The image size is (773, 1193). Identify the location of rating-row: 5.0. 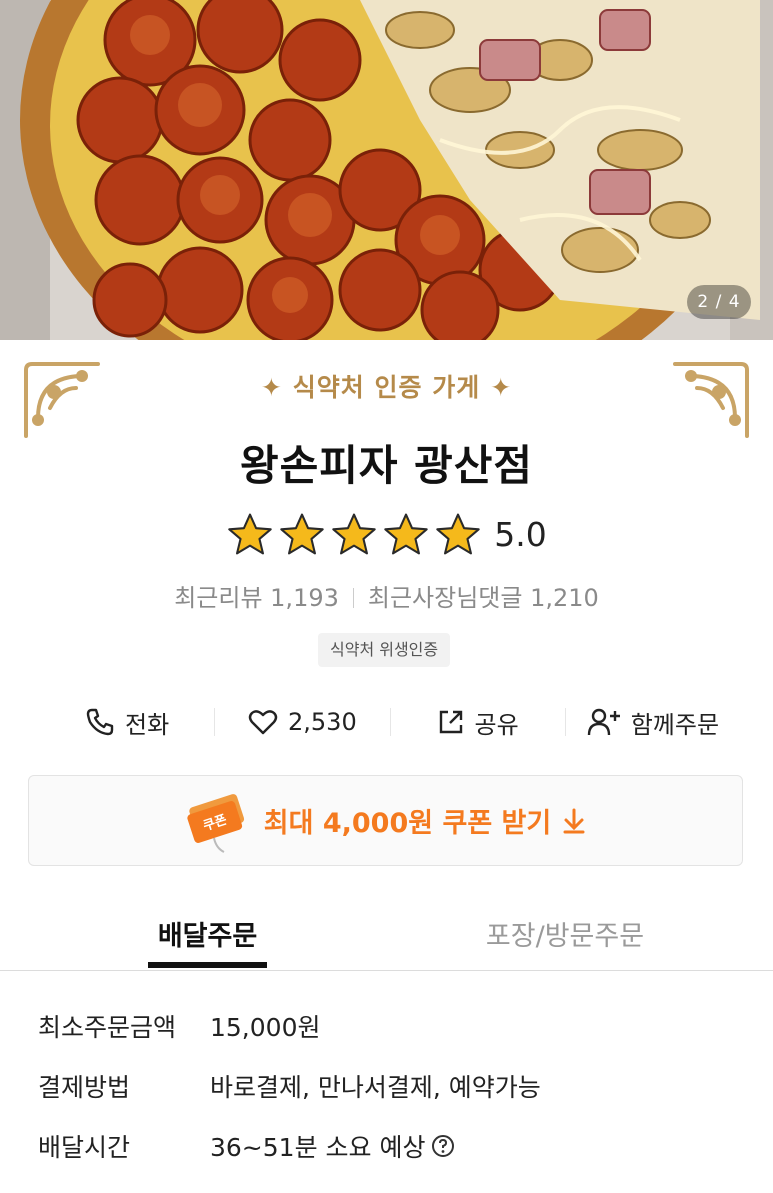
(386, 534).